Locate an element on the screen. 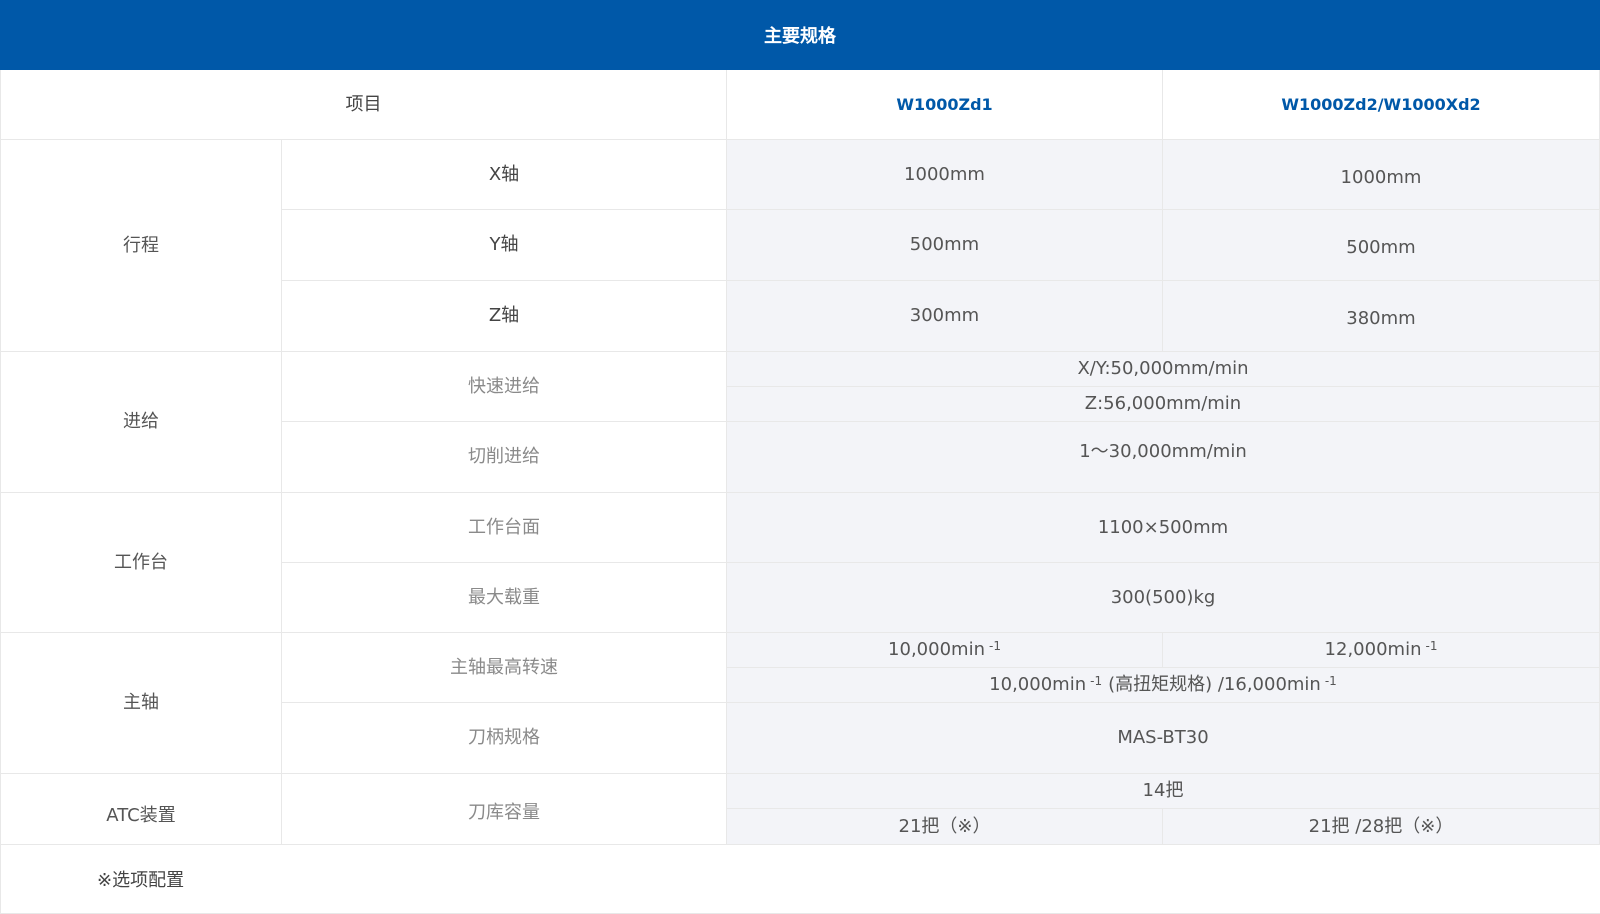 This screenshot has height=914, width=1600. value-magazine-capacity-m2: 21把 /28把（※） is located at coordinates (1381, 827).